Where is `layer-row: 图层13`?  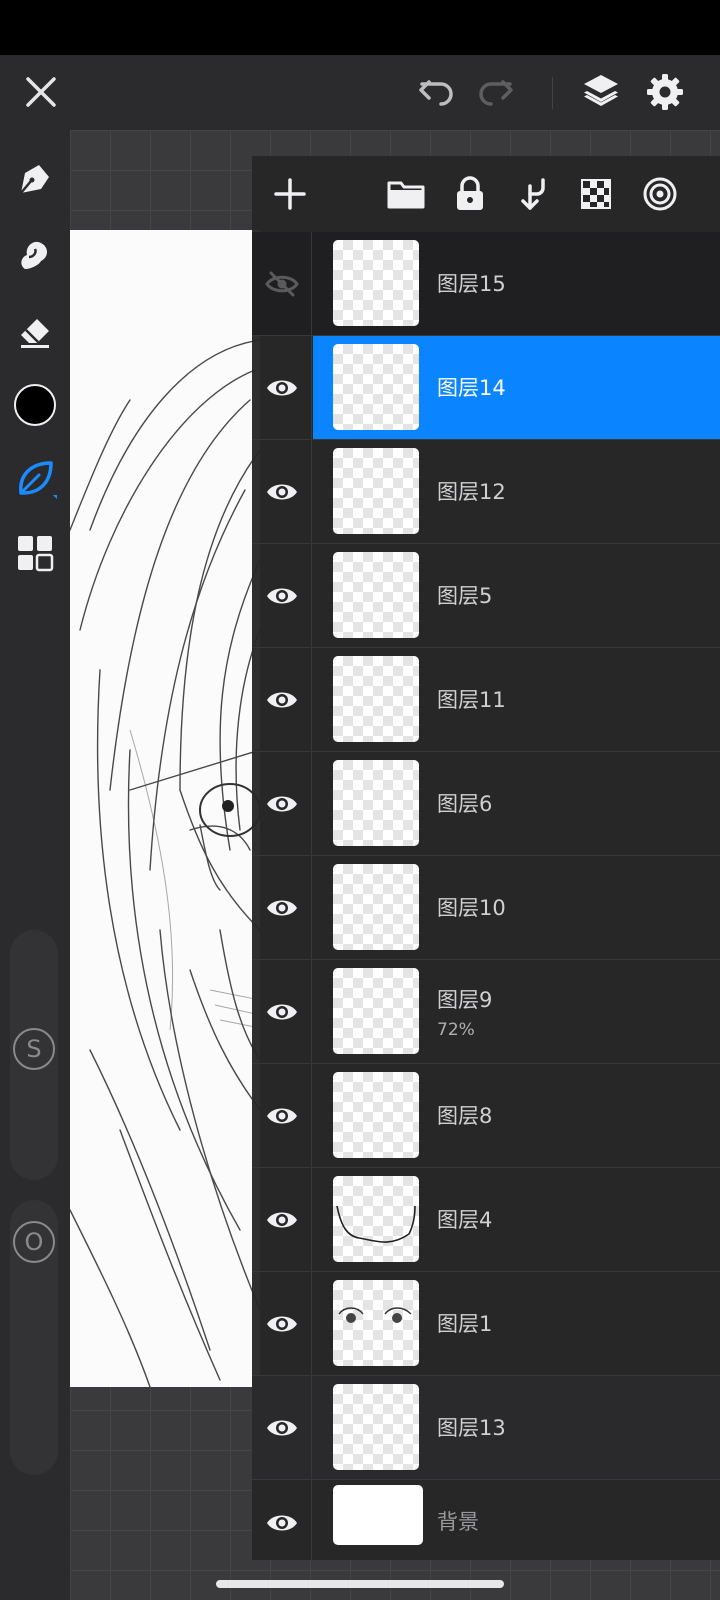
layer-row: 图层13 is located at coordinates (486, 1428).